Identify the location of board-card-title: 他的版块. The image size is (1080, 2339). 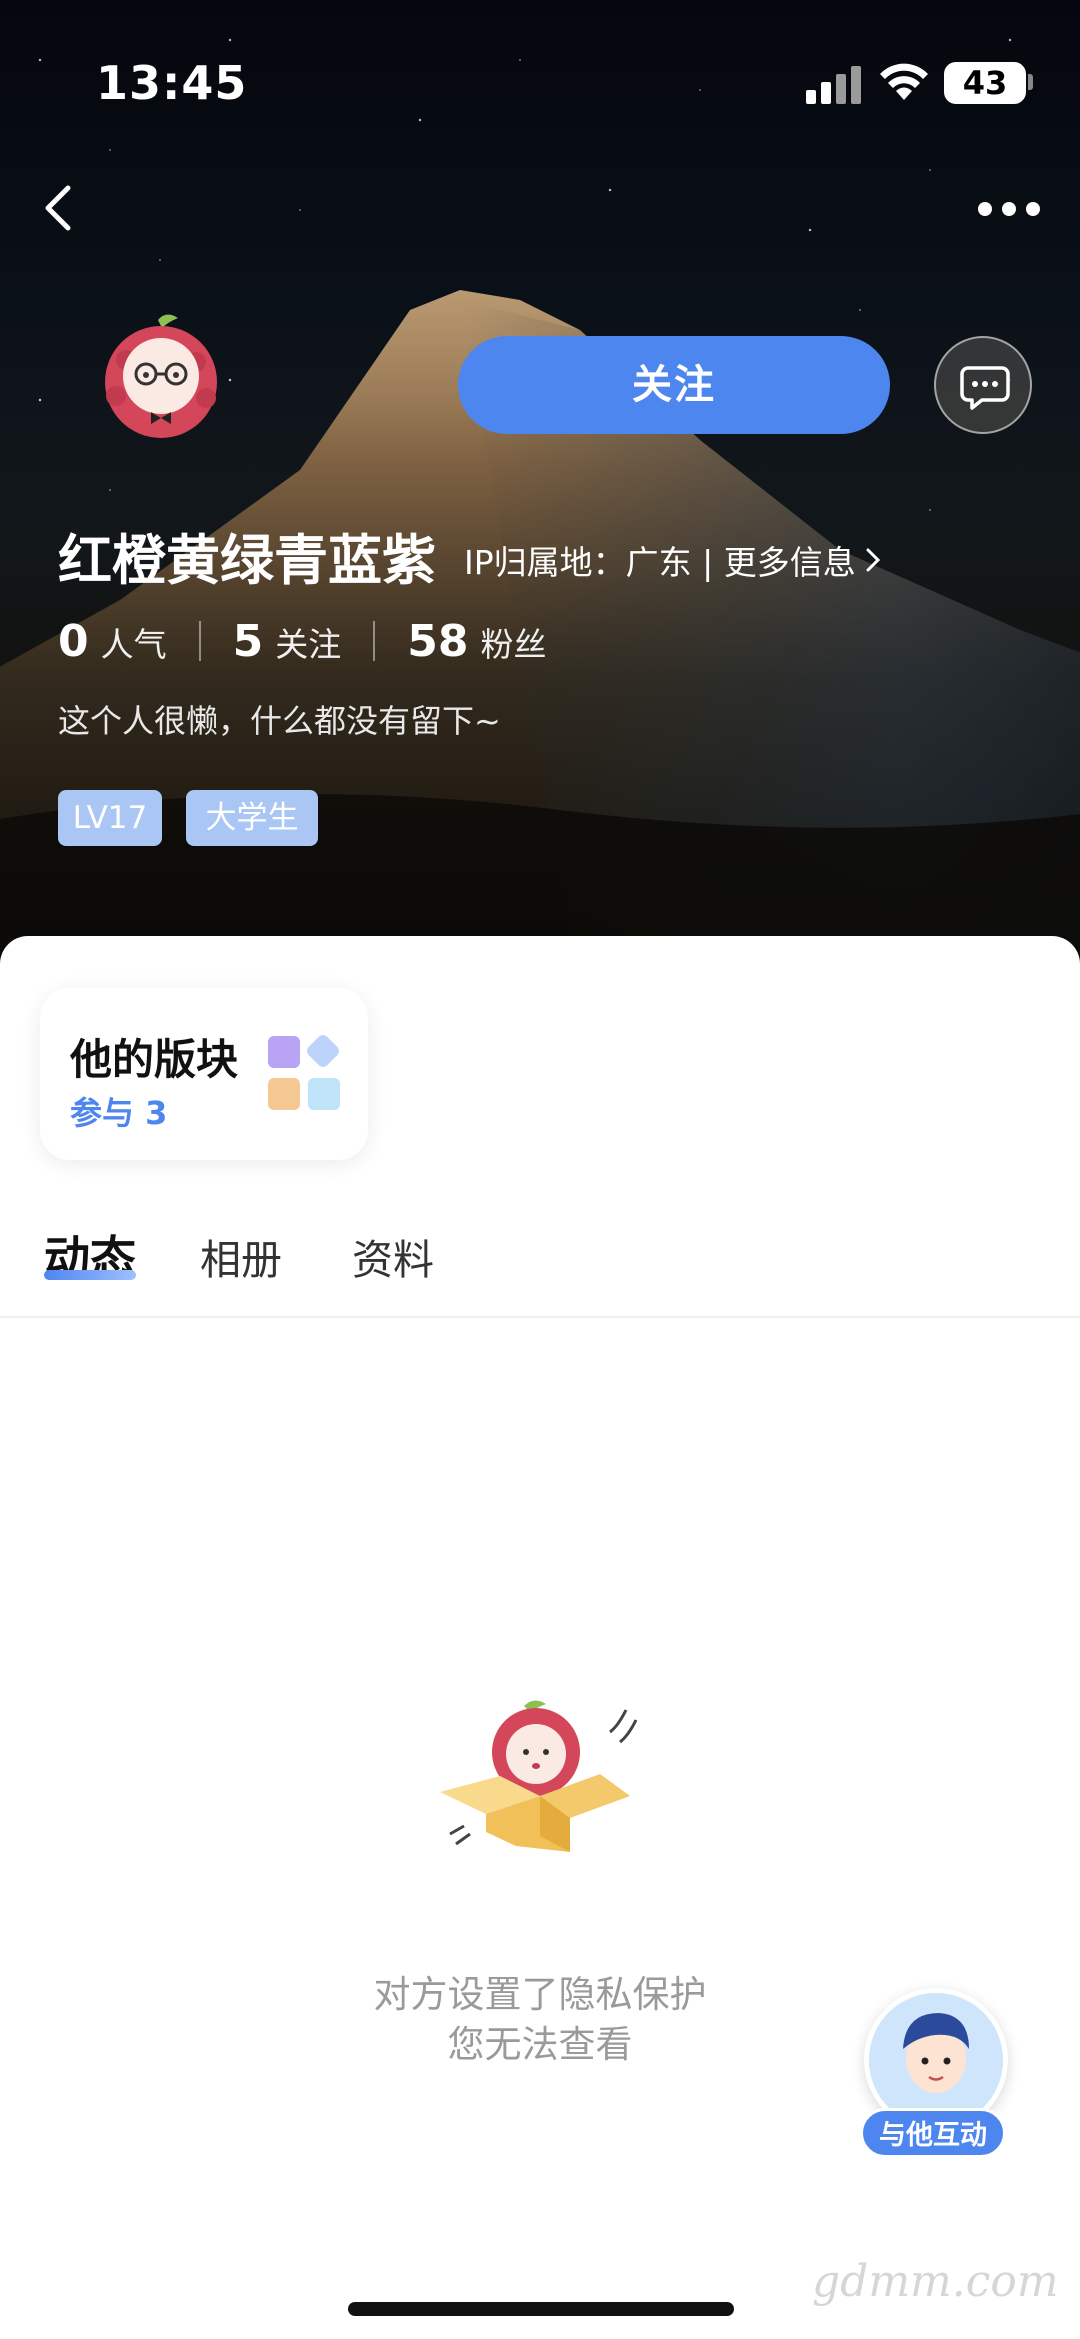
(154, 1059).